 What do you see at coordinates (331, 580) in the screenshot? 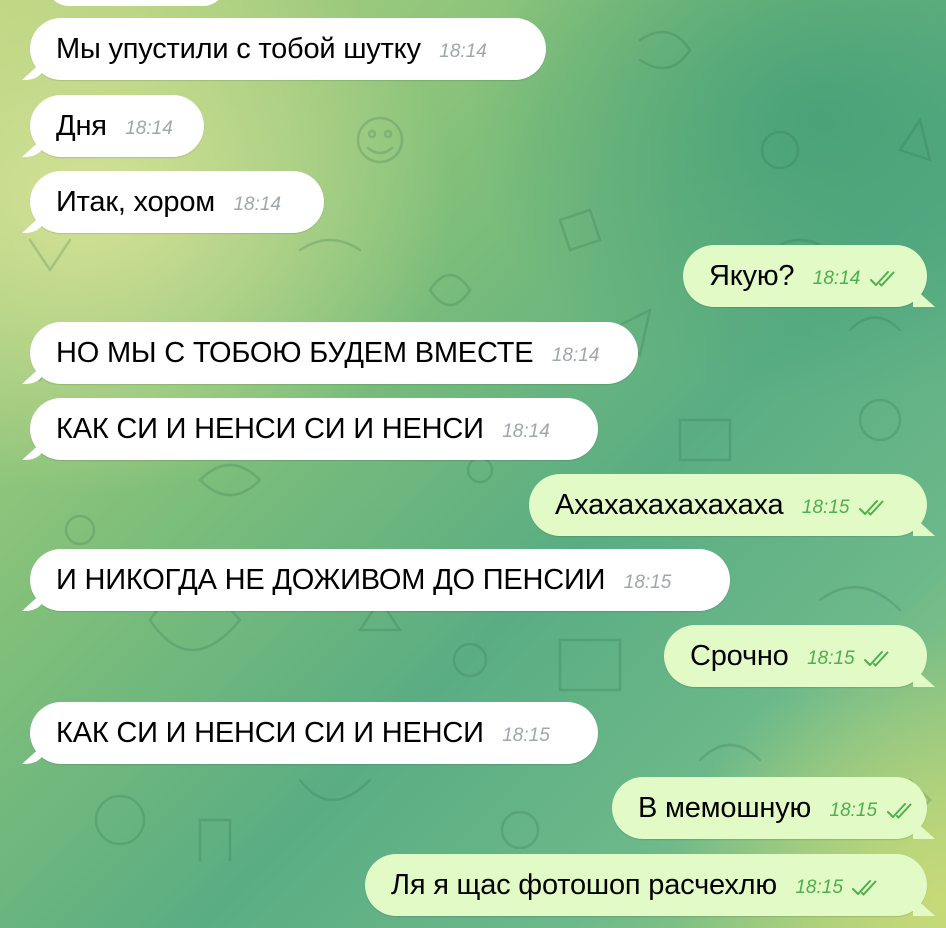
I see `message-text: И НИКОГДА НЕ ДОЖИВОМ ДО ПЕНСИИ` at bounding box center [331, 580].